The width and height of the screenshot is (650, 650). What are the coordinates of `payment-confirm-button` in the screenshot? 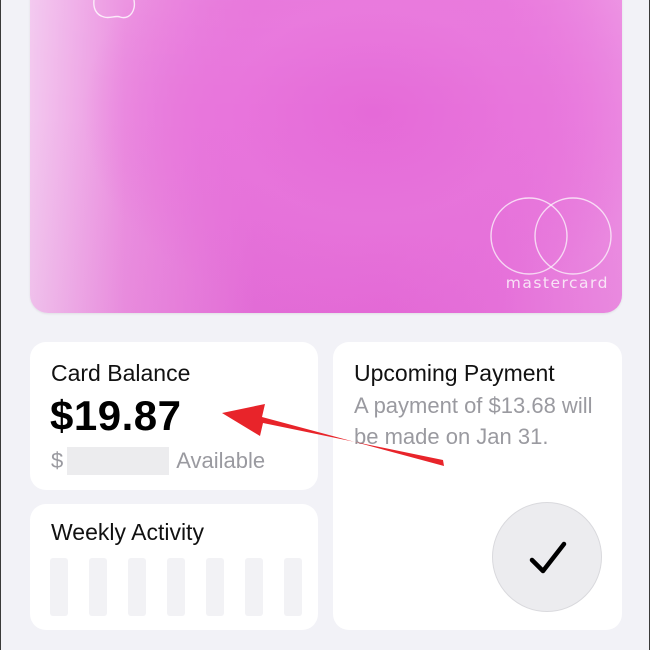 It's located at (547, 557).